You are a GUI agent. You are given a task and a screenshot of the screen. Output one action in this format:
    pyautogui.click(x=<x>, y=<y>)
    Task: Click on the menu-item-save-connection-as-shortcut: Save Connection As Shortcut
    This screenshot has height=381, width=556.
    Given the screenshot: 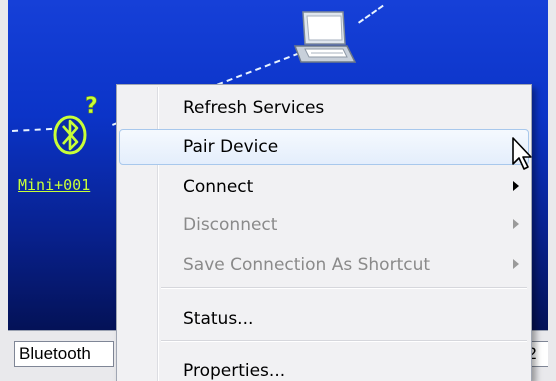 What is the action you would take?
    pyautogui.click(x=324, y=265)
    